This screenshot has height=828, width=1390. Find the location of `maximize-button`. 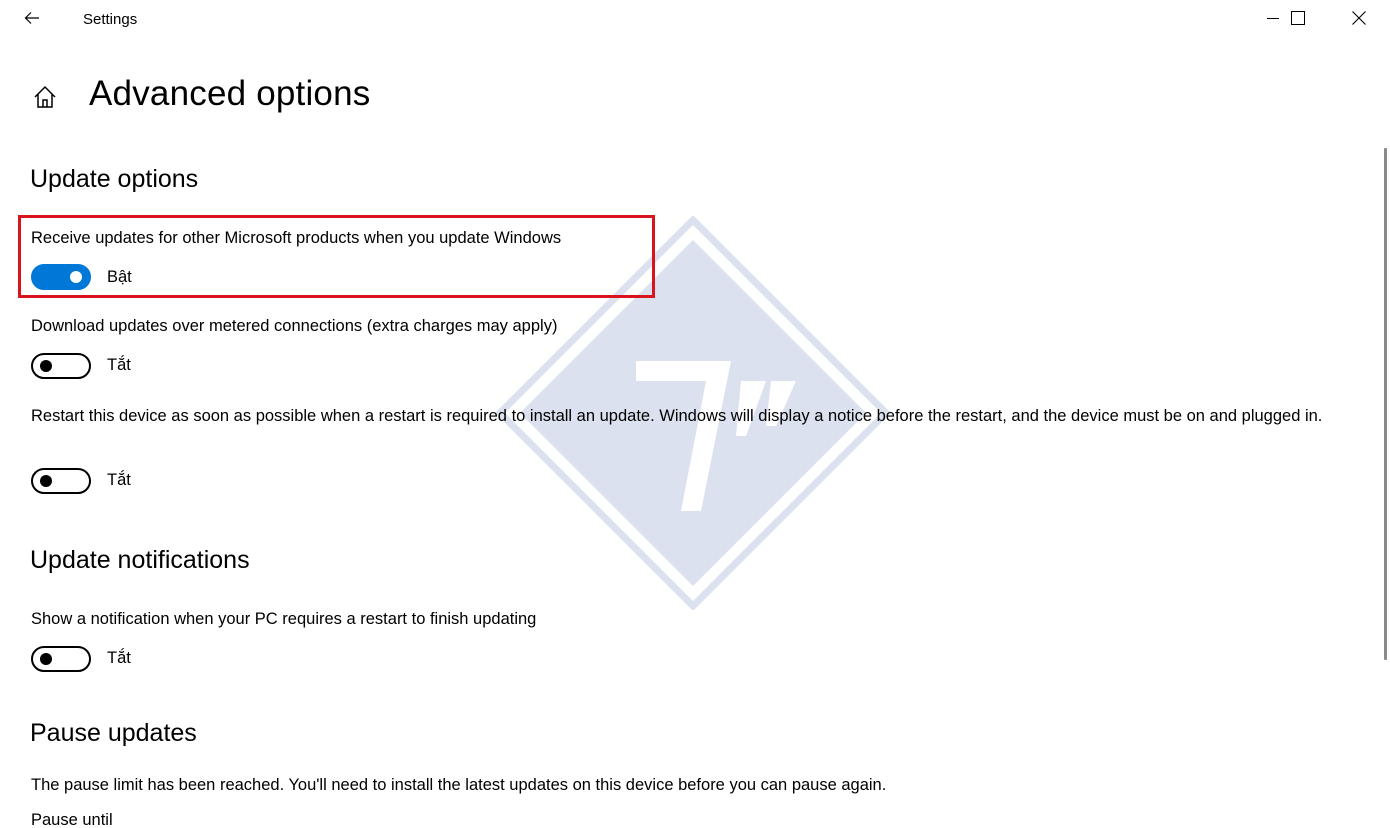

maximize-button is located at coordinates (1298, 18).